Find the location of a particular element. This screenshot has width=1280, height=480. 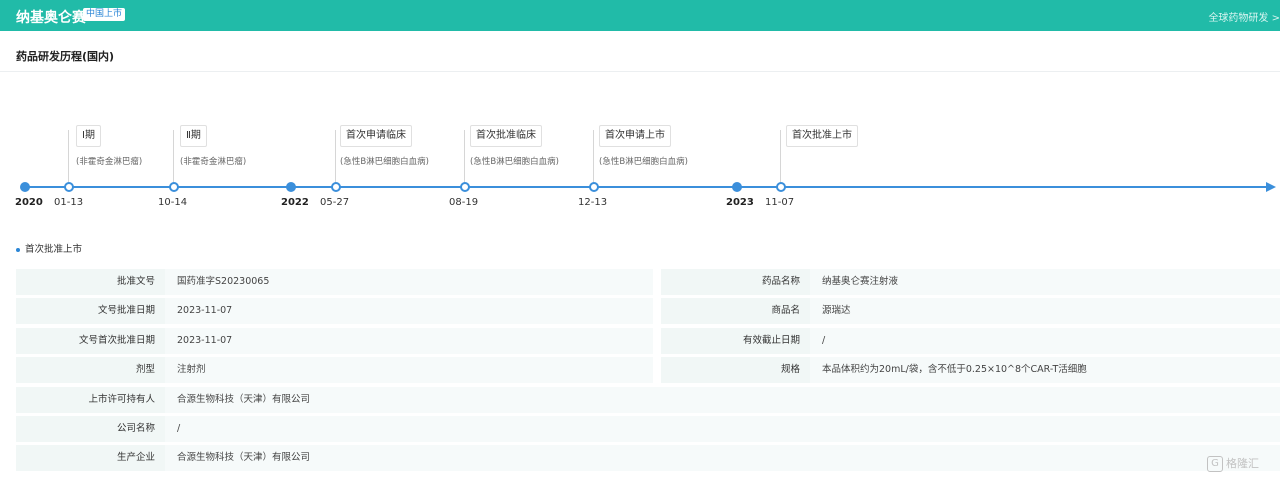

section-title: 药品研发历程(国内) is located at coordinates (65, 56).